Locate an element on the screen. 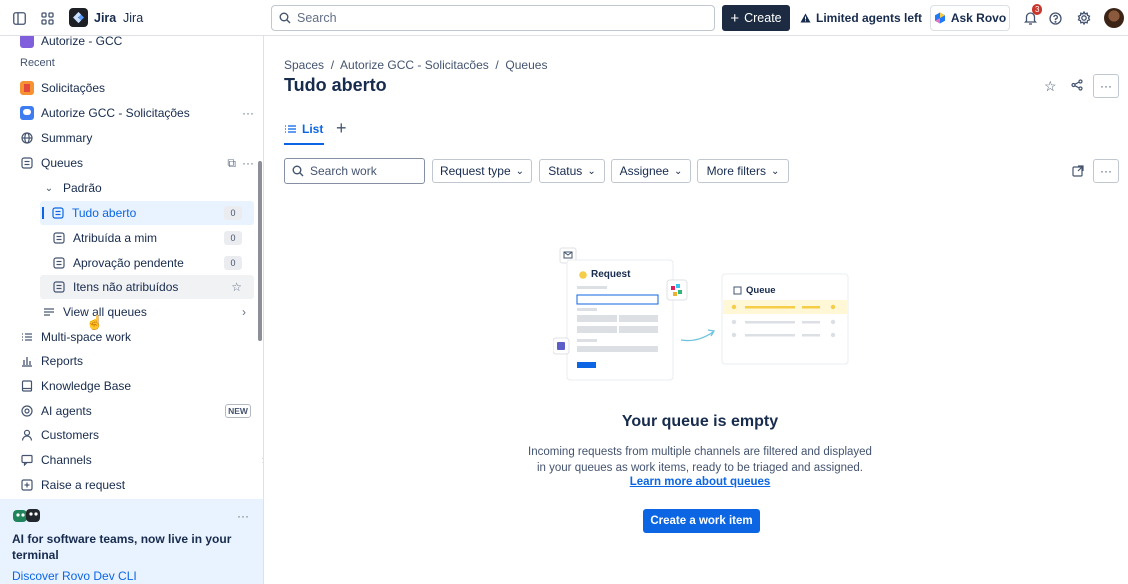  ai-agent-icon is located at coordinates (27, 411).